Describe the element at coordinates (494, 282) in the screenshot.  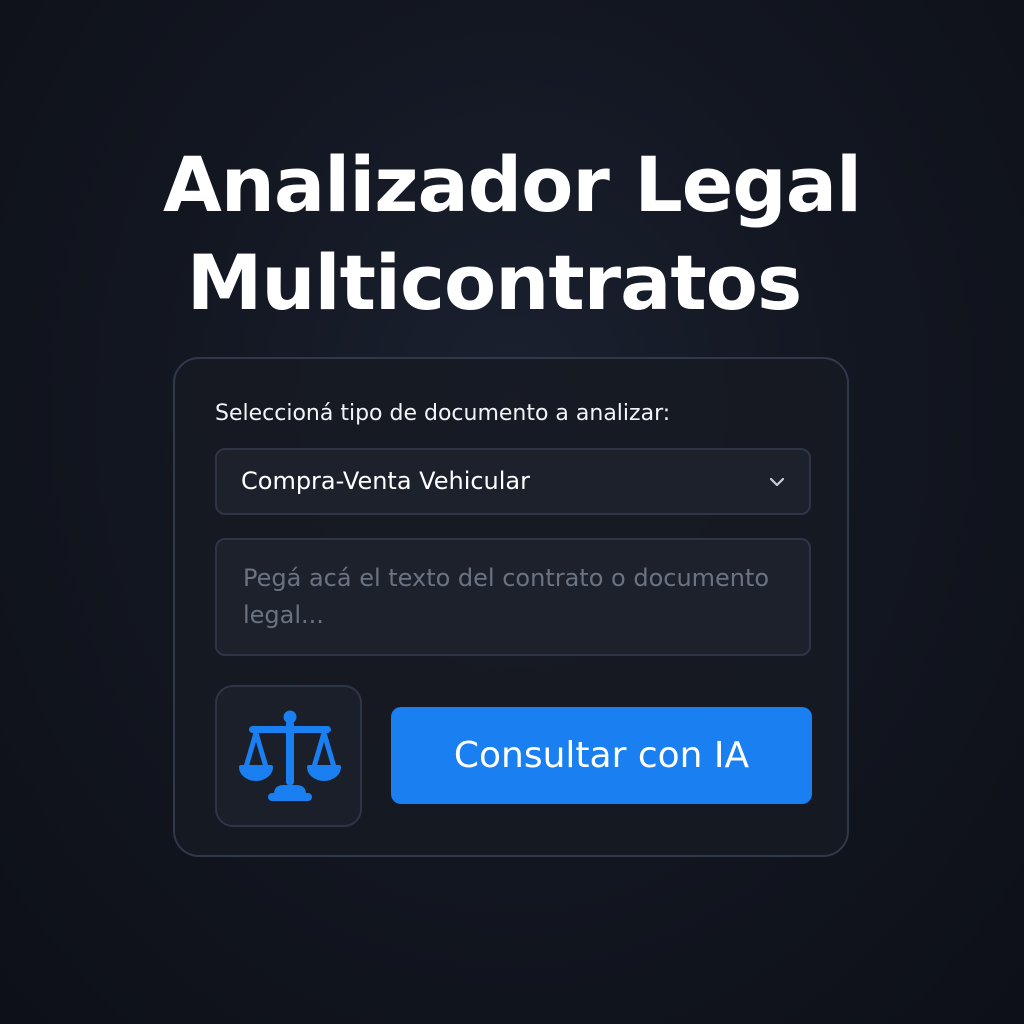
I see `page-title-line-2: Multicontratos` at that location.